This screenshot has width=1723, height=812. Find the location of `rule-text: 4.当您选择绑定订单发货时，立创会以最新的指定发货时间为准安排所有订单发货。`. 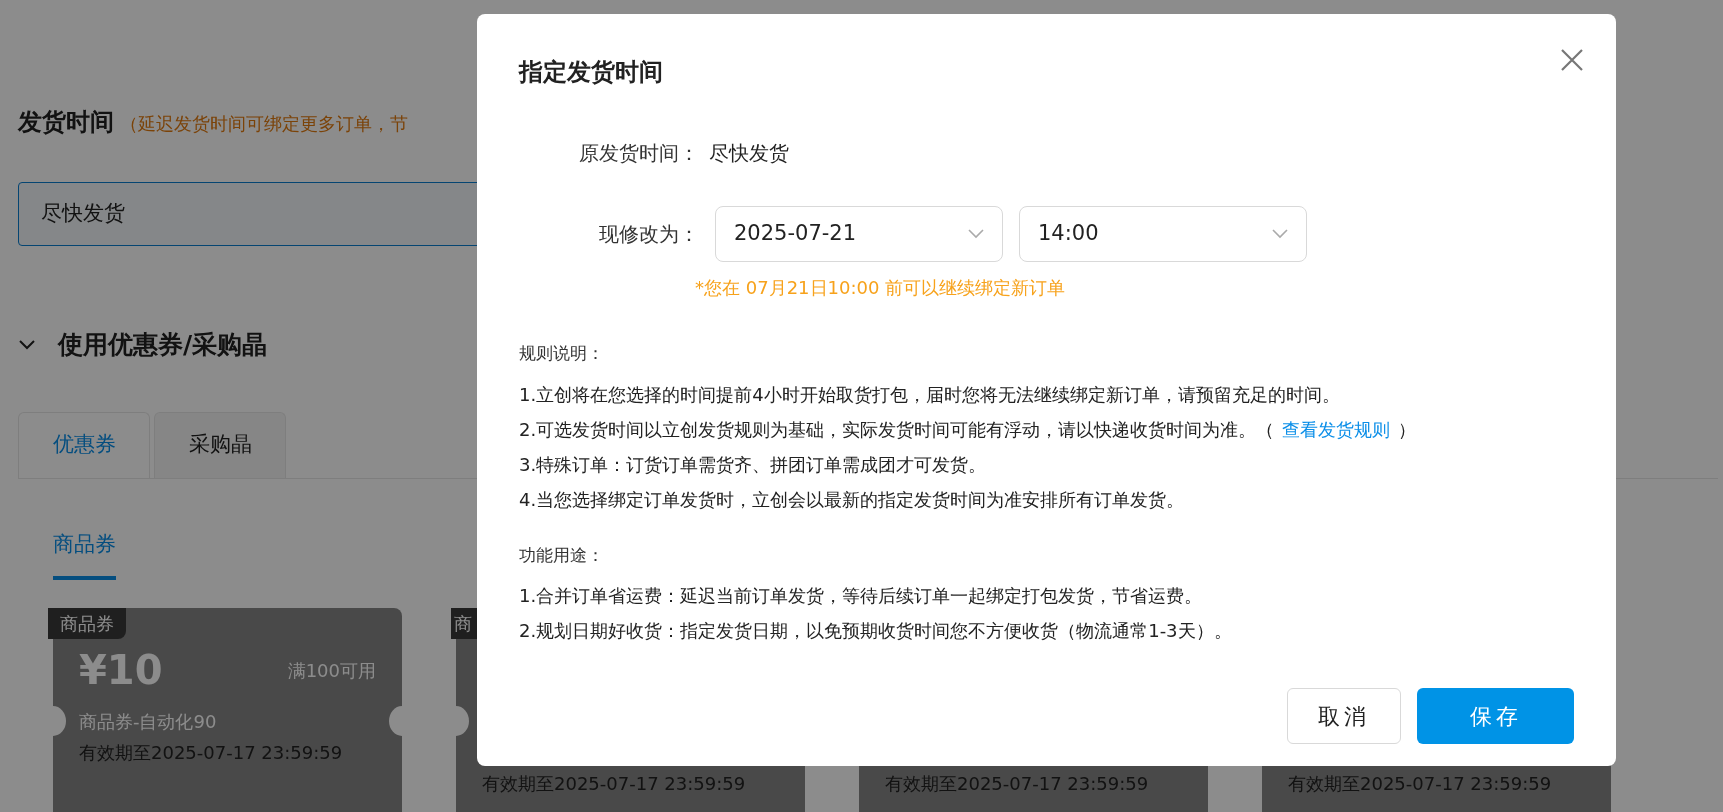

rule-text: 4.当您选择绑定订单发货时，立创会以最新的指定发货时间为准安排所有订单发货。 is located at coordinates (852, 499).